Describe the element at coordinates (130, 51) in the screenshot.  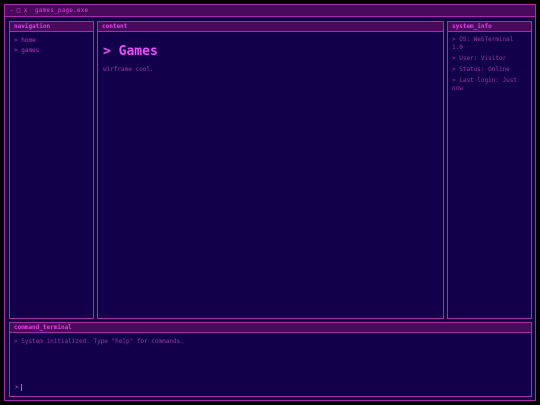
I see `page-title: > Games` at that location.